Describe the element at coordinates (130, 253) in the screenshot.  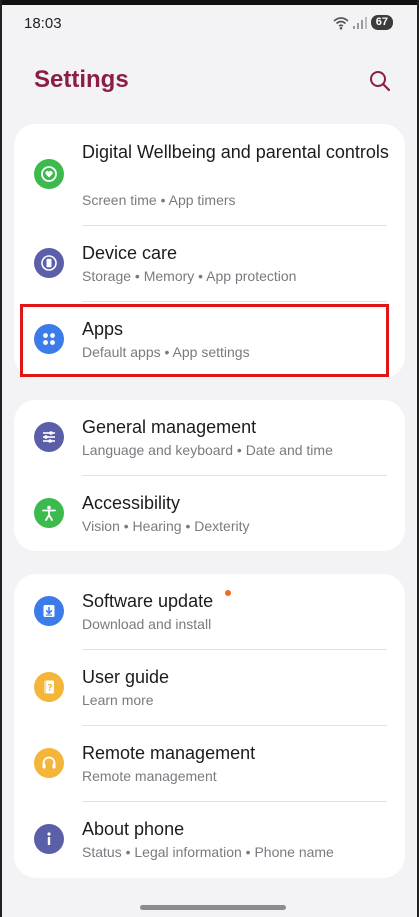
I see `item-title: Device care` at that location.